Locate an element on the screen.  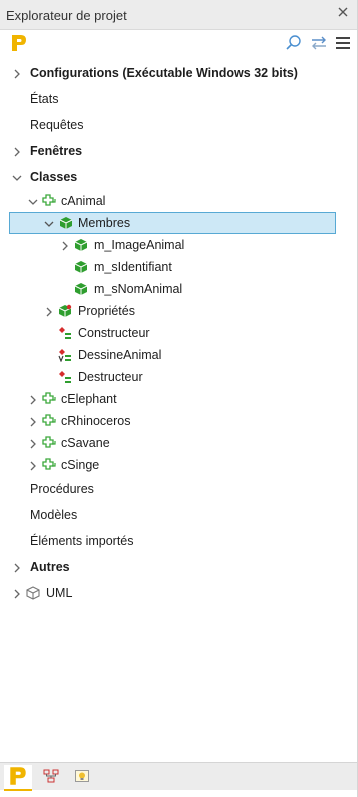
explorer-toolbar is located at coordinates (178, 43).